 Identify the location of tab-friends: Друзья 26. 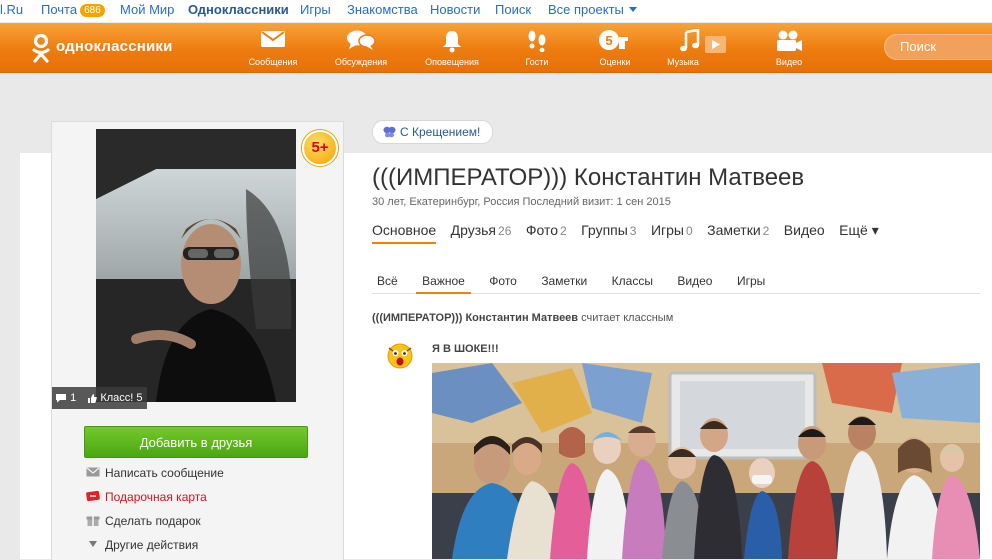
(481, 232).